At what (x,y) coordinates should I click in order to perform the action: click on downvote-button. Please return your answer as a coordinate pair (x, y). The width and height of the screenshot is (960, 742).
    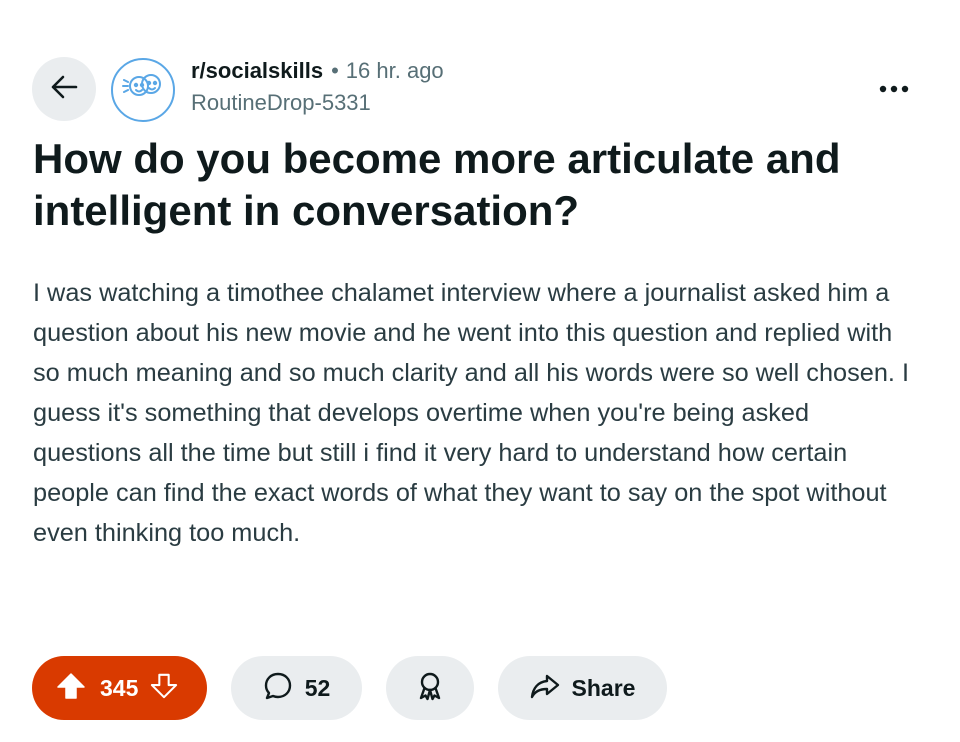
    Looking at the image, I should click on (164, 688).